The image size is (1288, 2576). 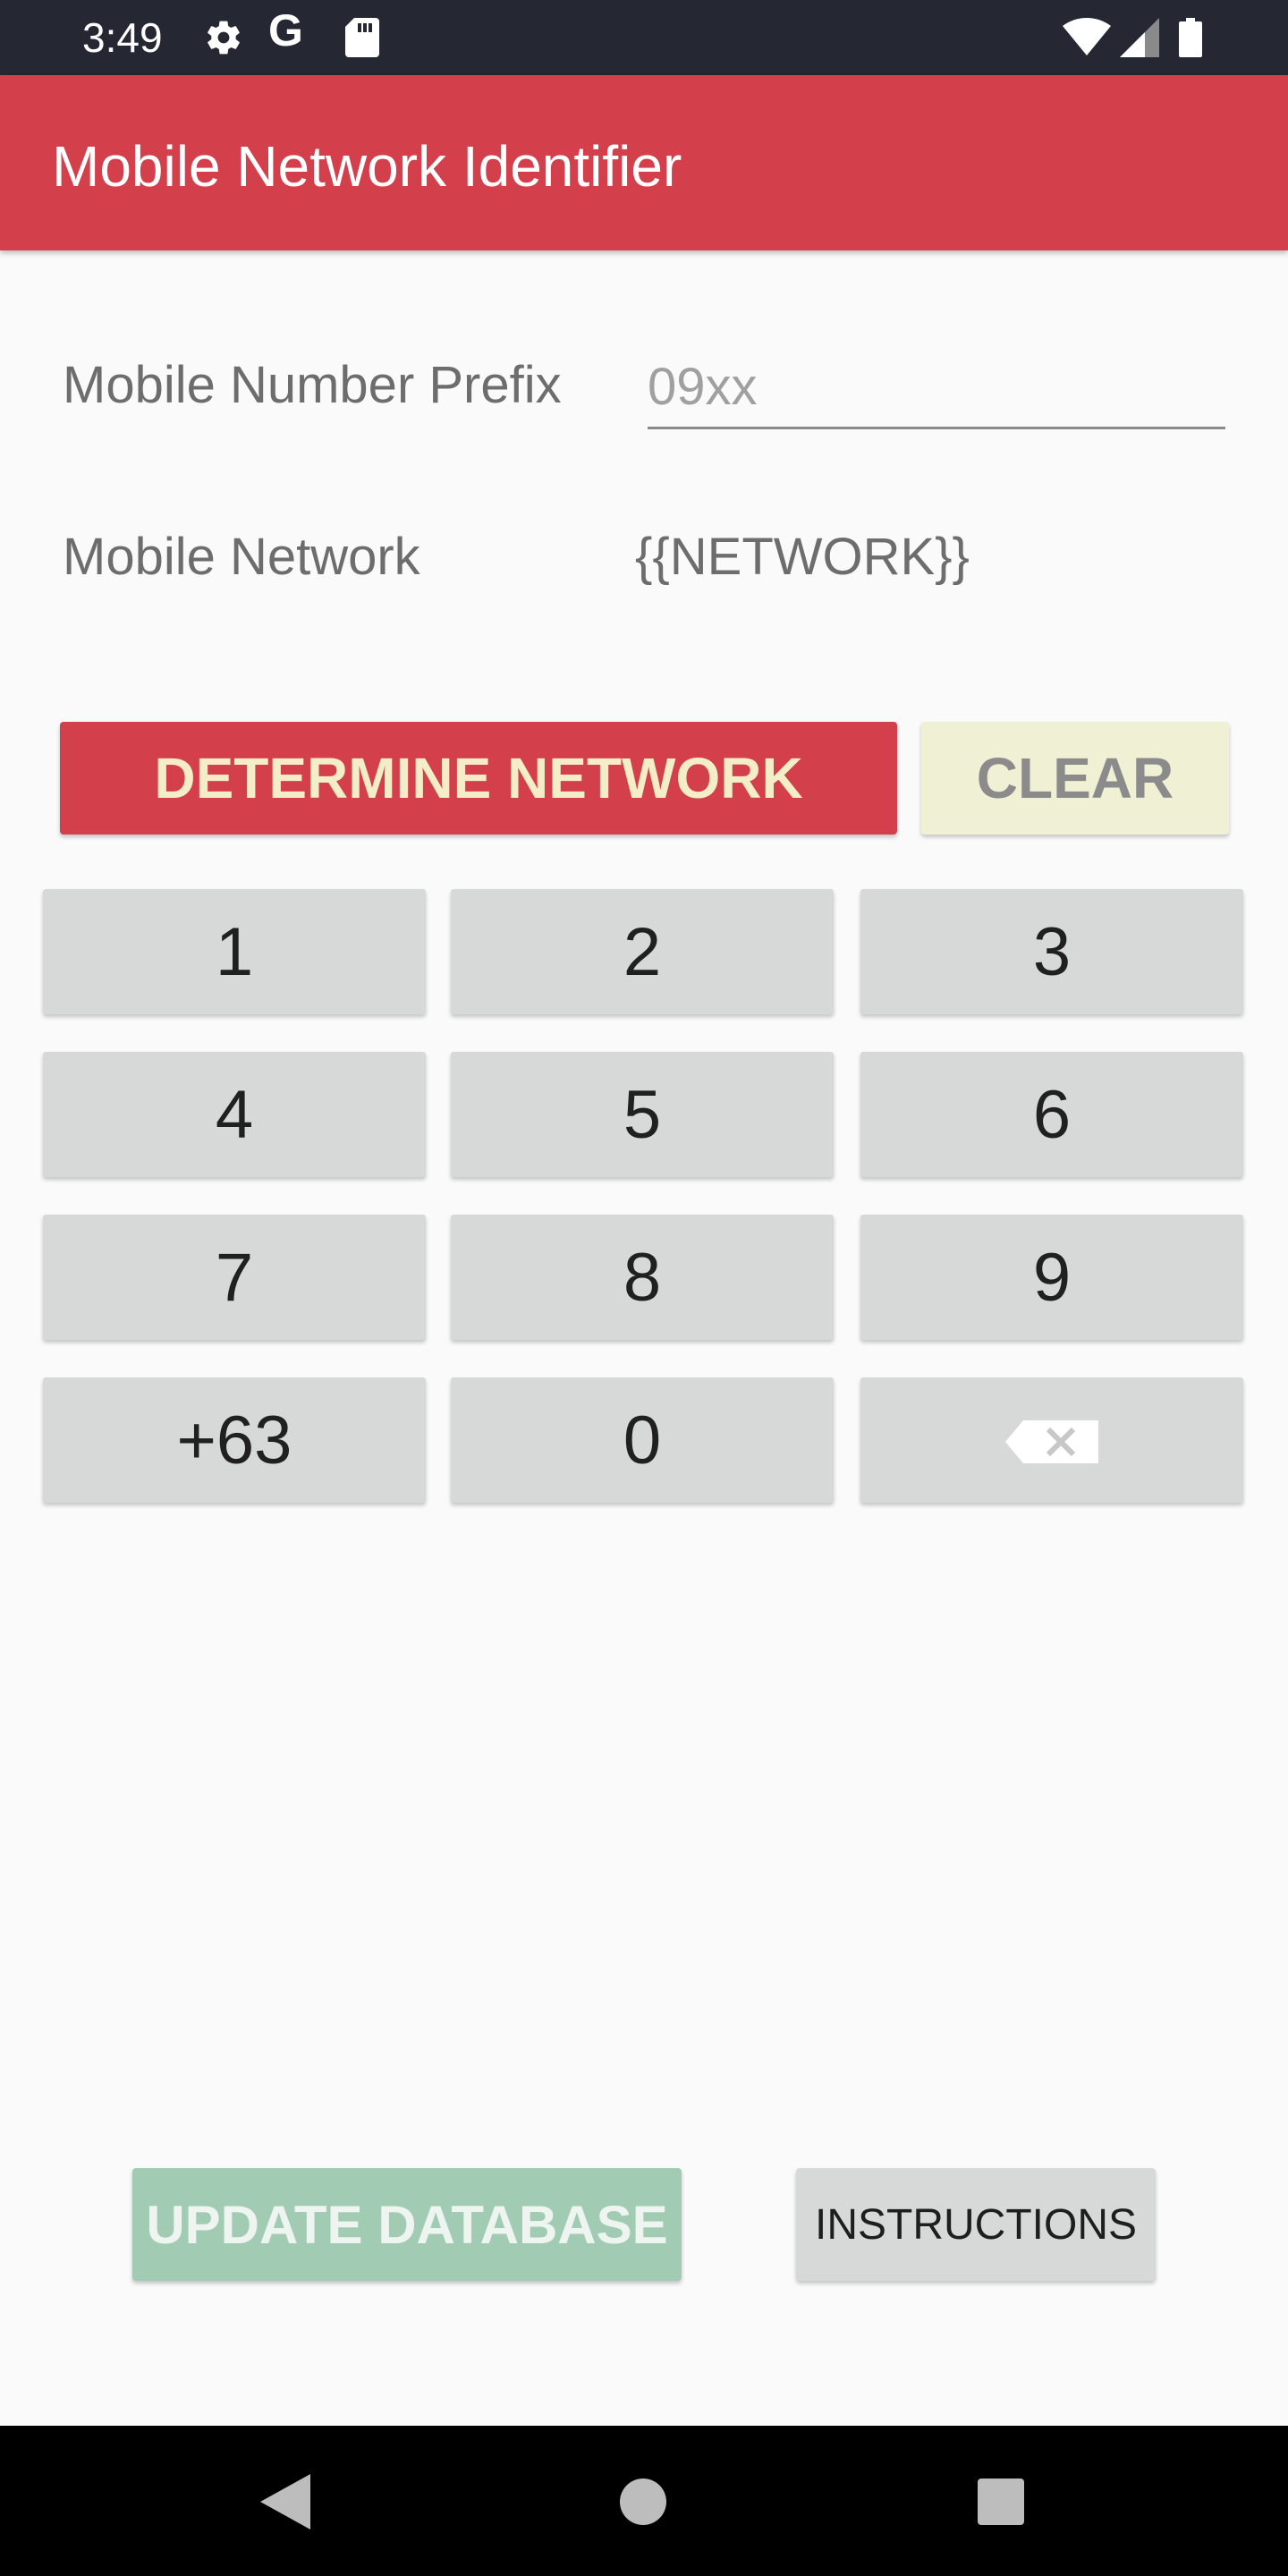 I want to click on backspace-icon, so click(x=1051, y=1440).